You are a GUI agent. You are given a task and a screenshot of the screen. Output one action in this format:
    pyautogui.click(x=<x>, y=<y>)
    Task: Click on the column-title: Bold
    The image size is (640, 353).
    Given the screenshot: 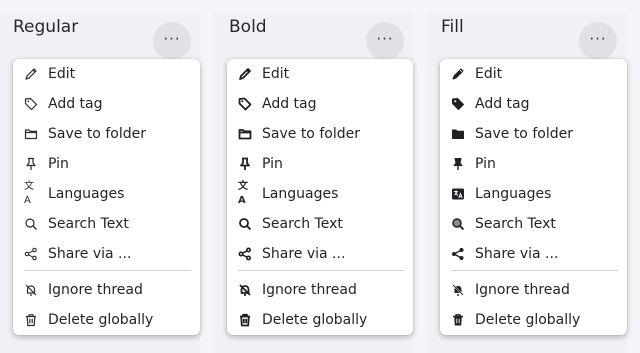 What is the action you would take?
    pyautogui.click(x=248, y=27)
    